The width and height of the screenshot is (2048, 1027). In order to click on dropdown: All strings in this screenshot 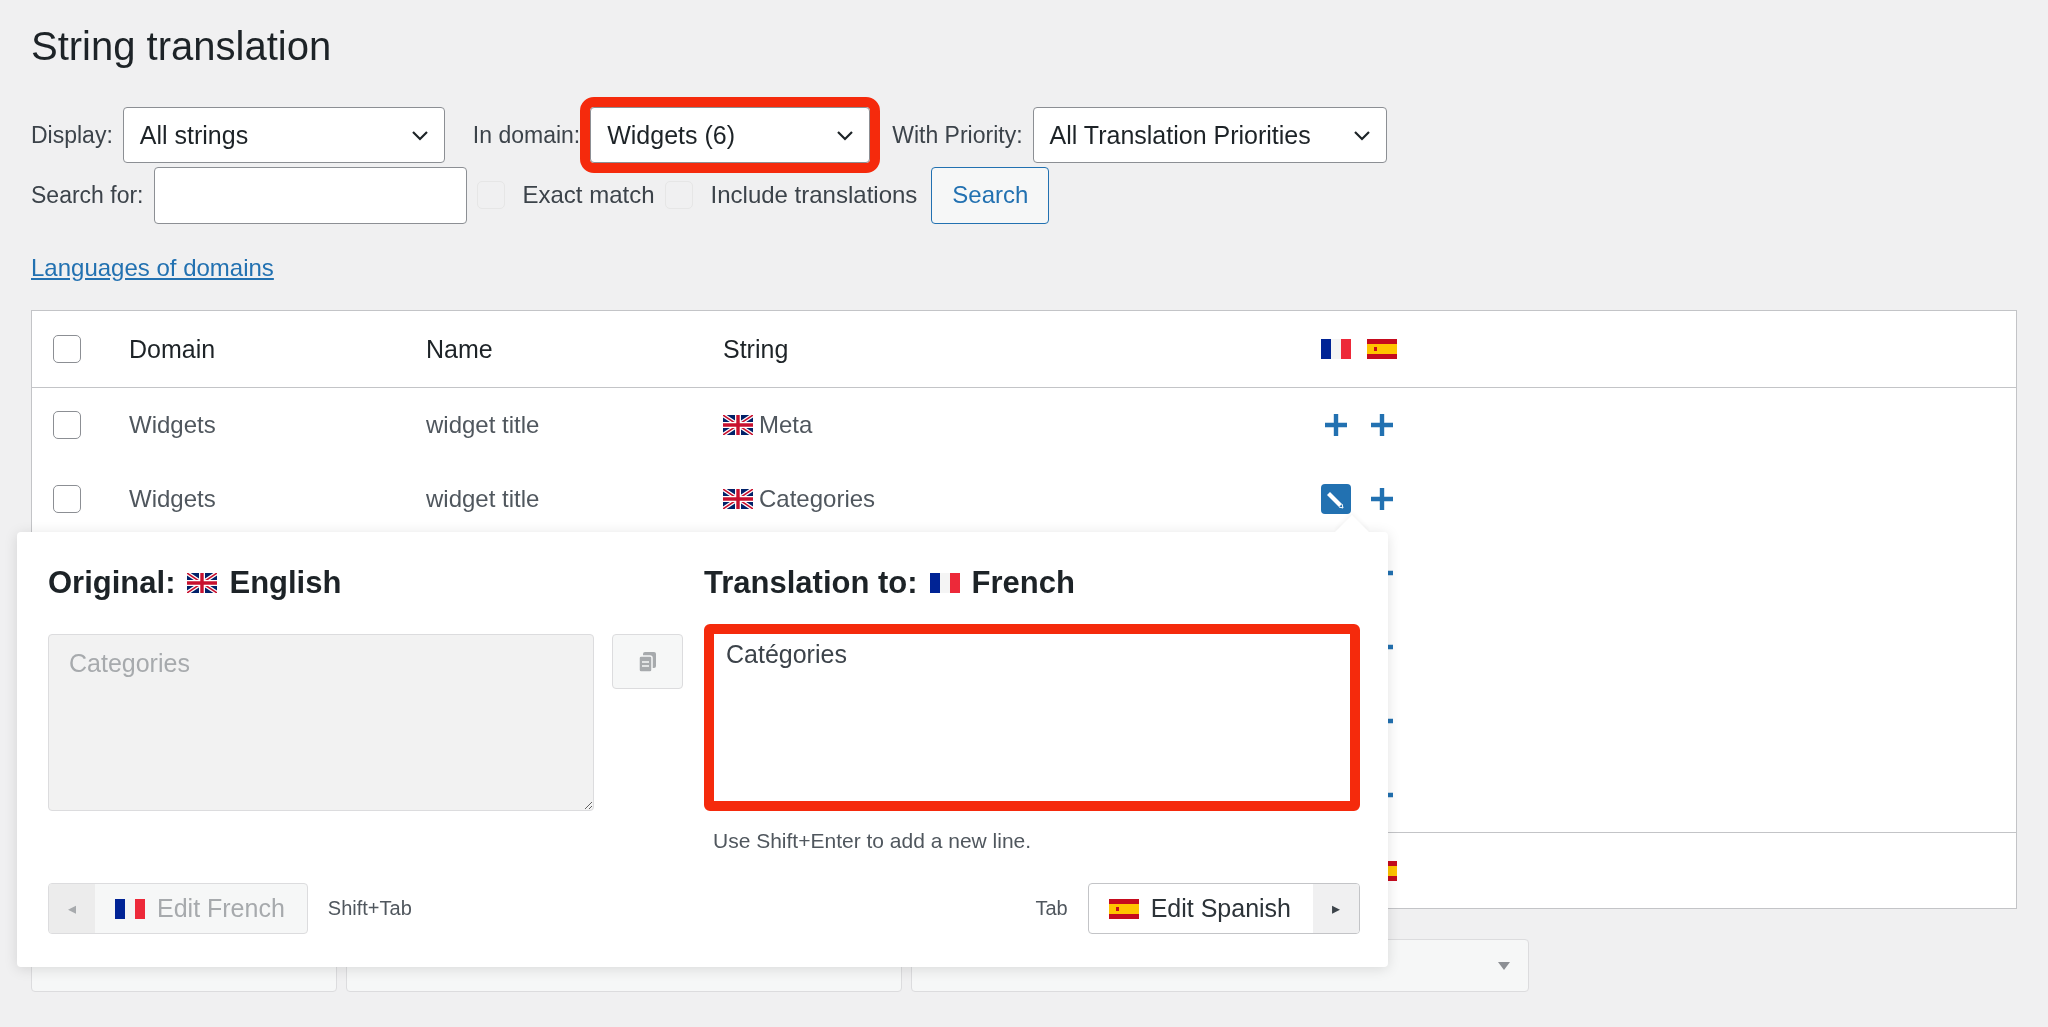, I will do `click(283, 135)`.